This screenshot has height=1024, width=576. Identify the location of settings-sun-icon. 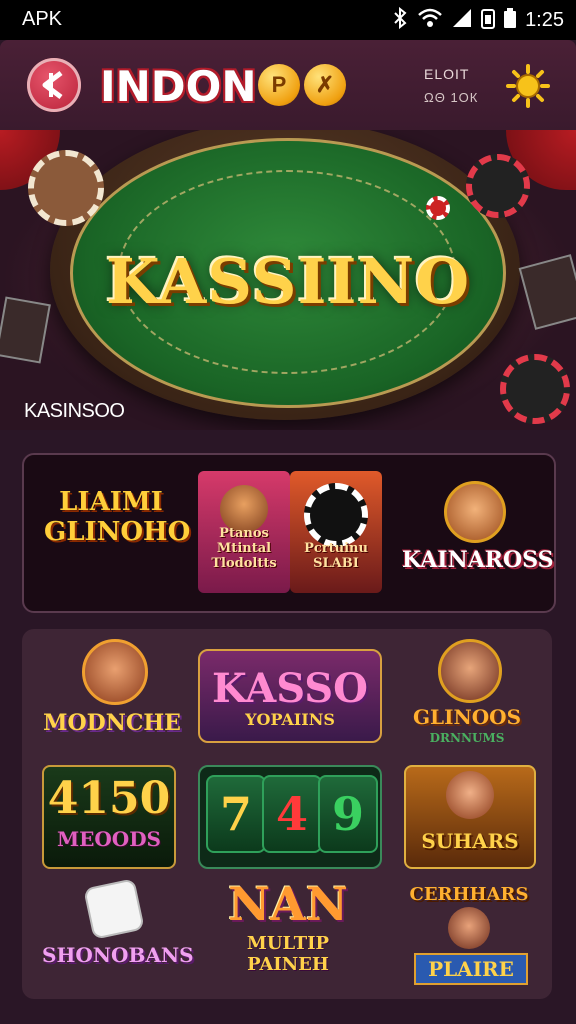
(528, 88).